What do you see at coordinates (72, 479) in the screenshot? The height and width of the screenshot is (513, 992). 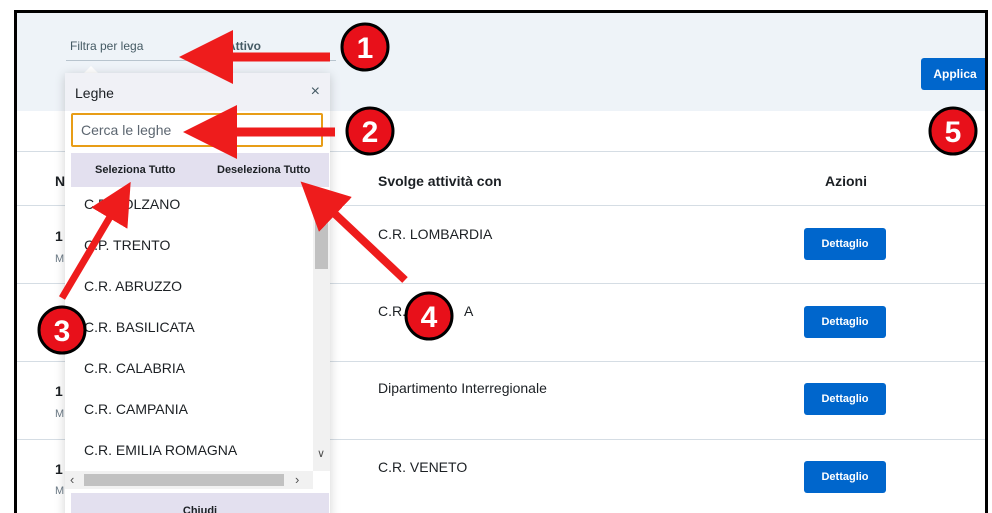 I see `chevron-left-icon: ‹` at bounding box center [72, 479].